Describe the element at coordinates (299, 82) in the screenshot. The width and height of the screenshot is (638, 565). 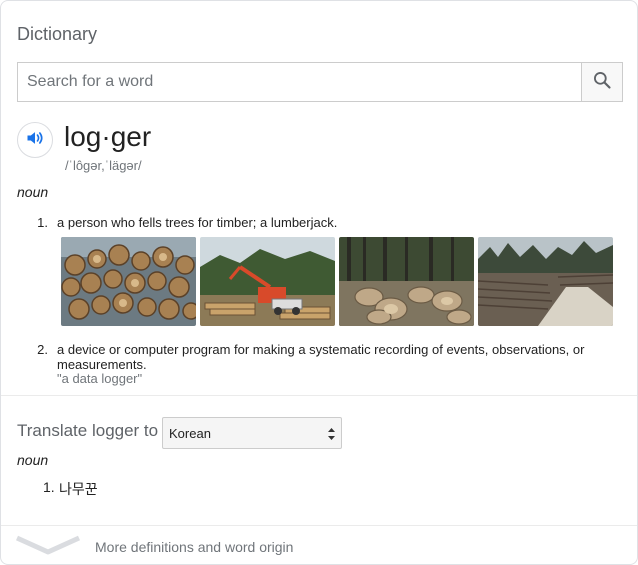
I see `search-input` at that location.